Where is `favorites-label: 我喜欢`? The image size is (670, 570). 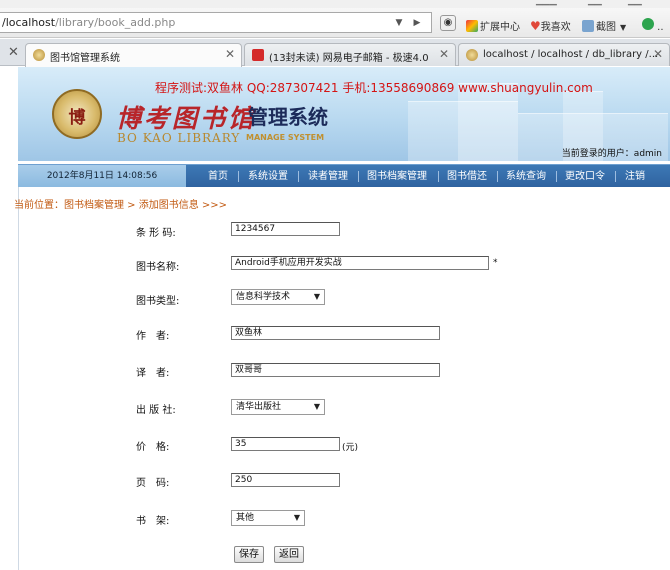
favorites-label: 我喜欢 is located at coordinates (555, 27).